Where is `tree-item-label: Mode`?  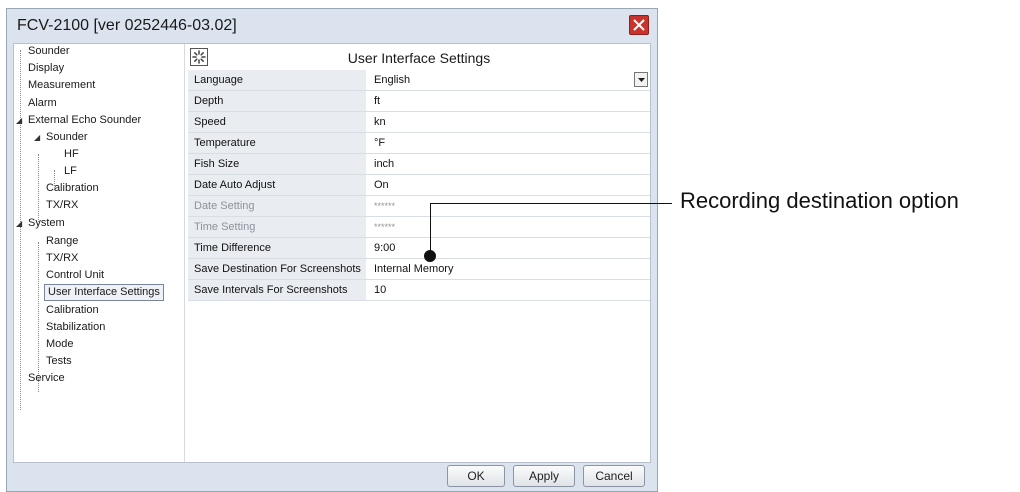
tree-item-label: Mode is located at coordinates (60, 344).